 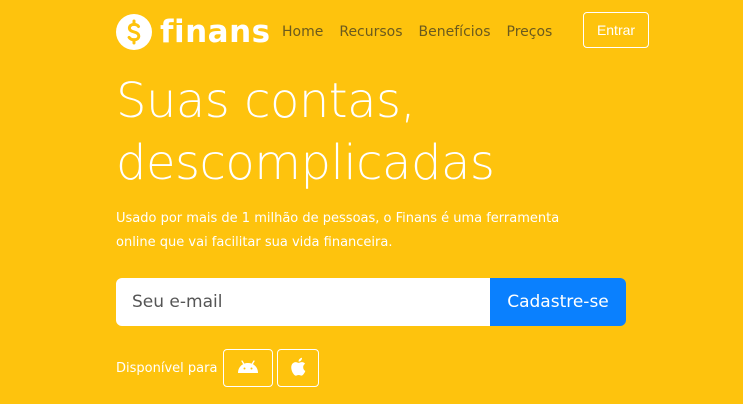 What do you see at coordinates (302, 32) in the screenshot?
I see `nav-item-home: Home` at bounding box center [302, 32].